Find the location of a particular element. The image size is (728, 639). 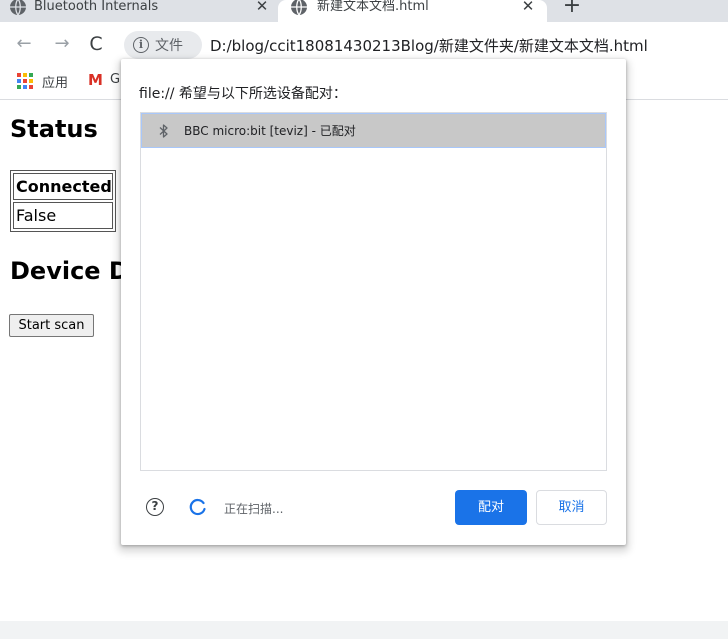

status-heading: Status is located at coordinates (54, 129).